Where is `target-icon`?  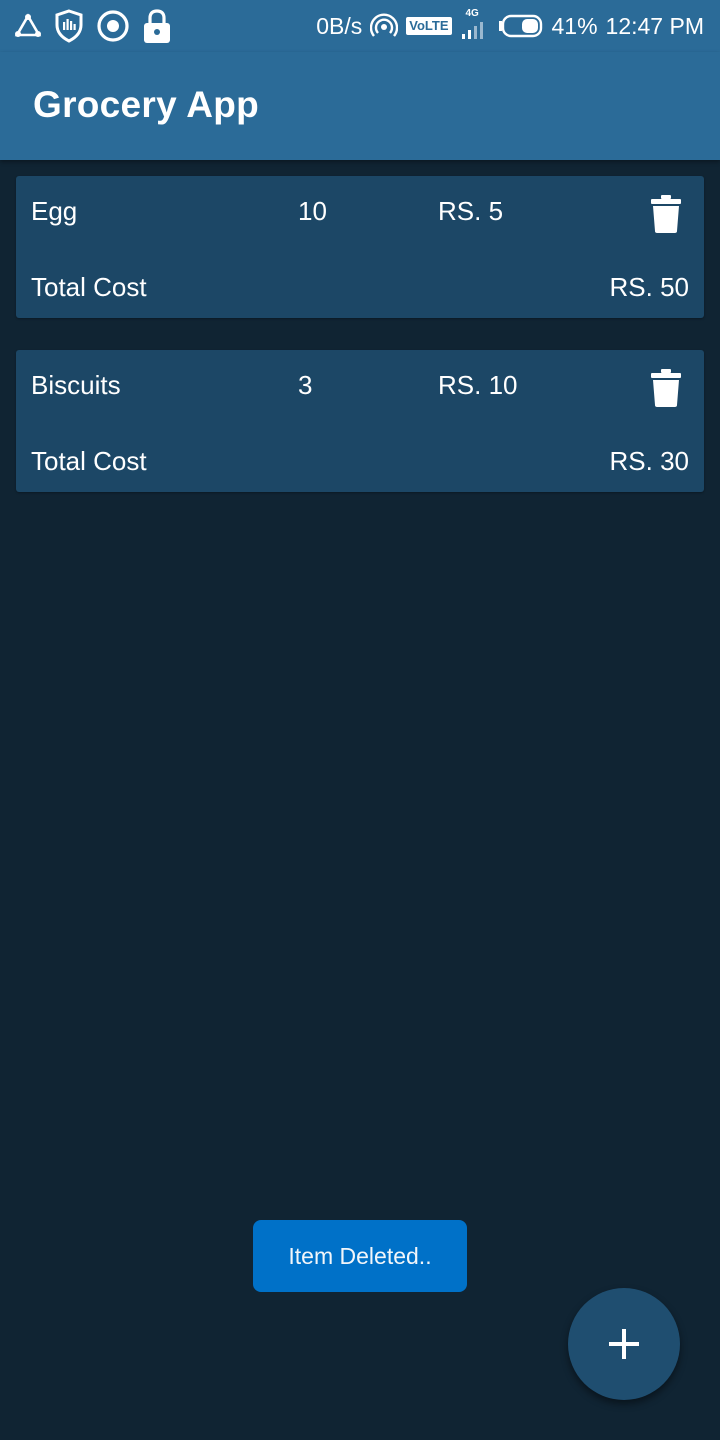
target-icon is located at coordinates (113, 26).